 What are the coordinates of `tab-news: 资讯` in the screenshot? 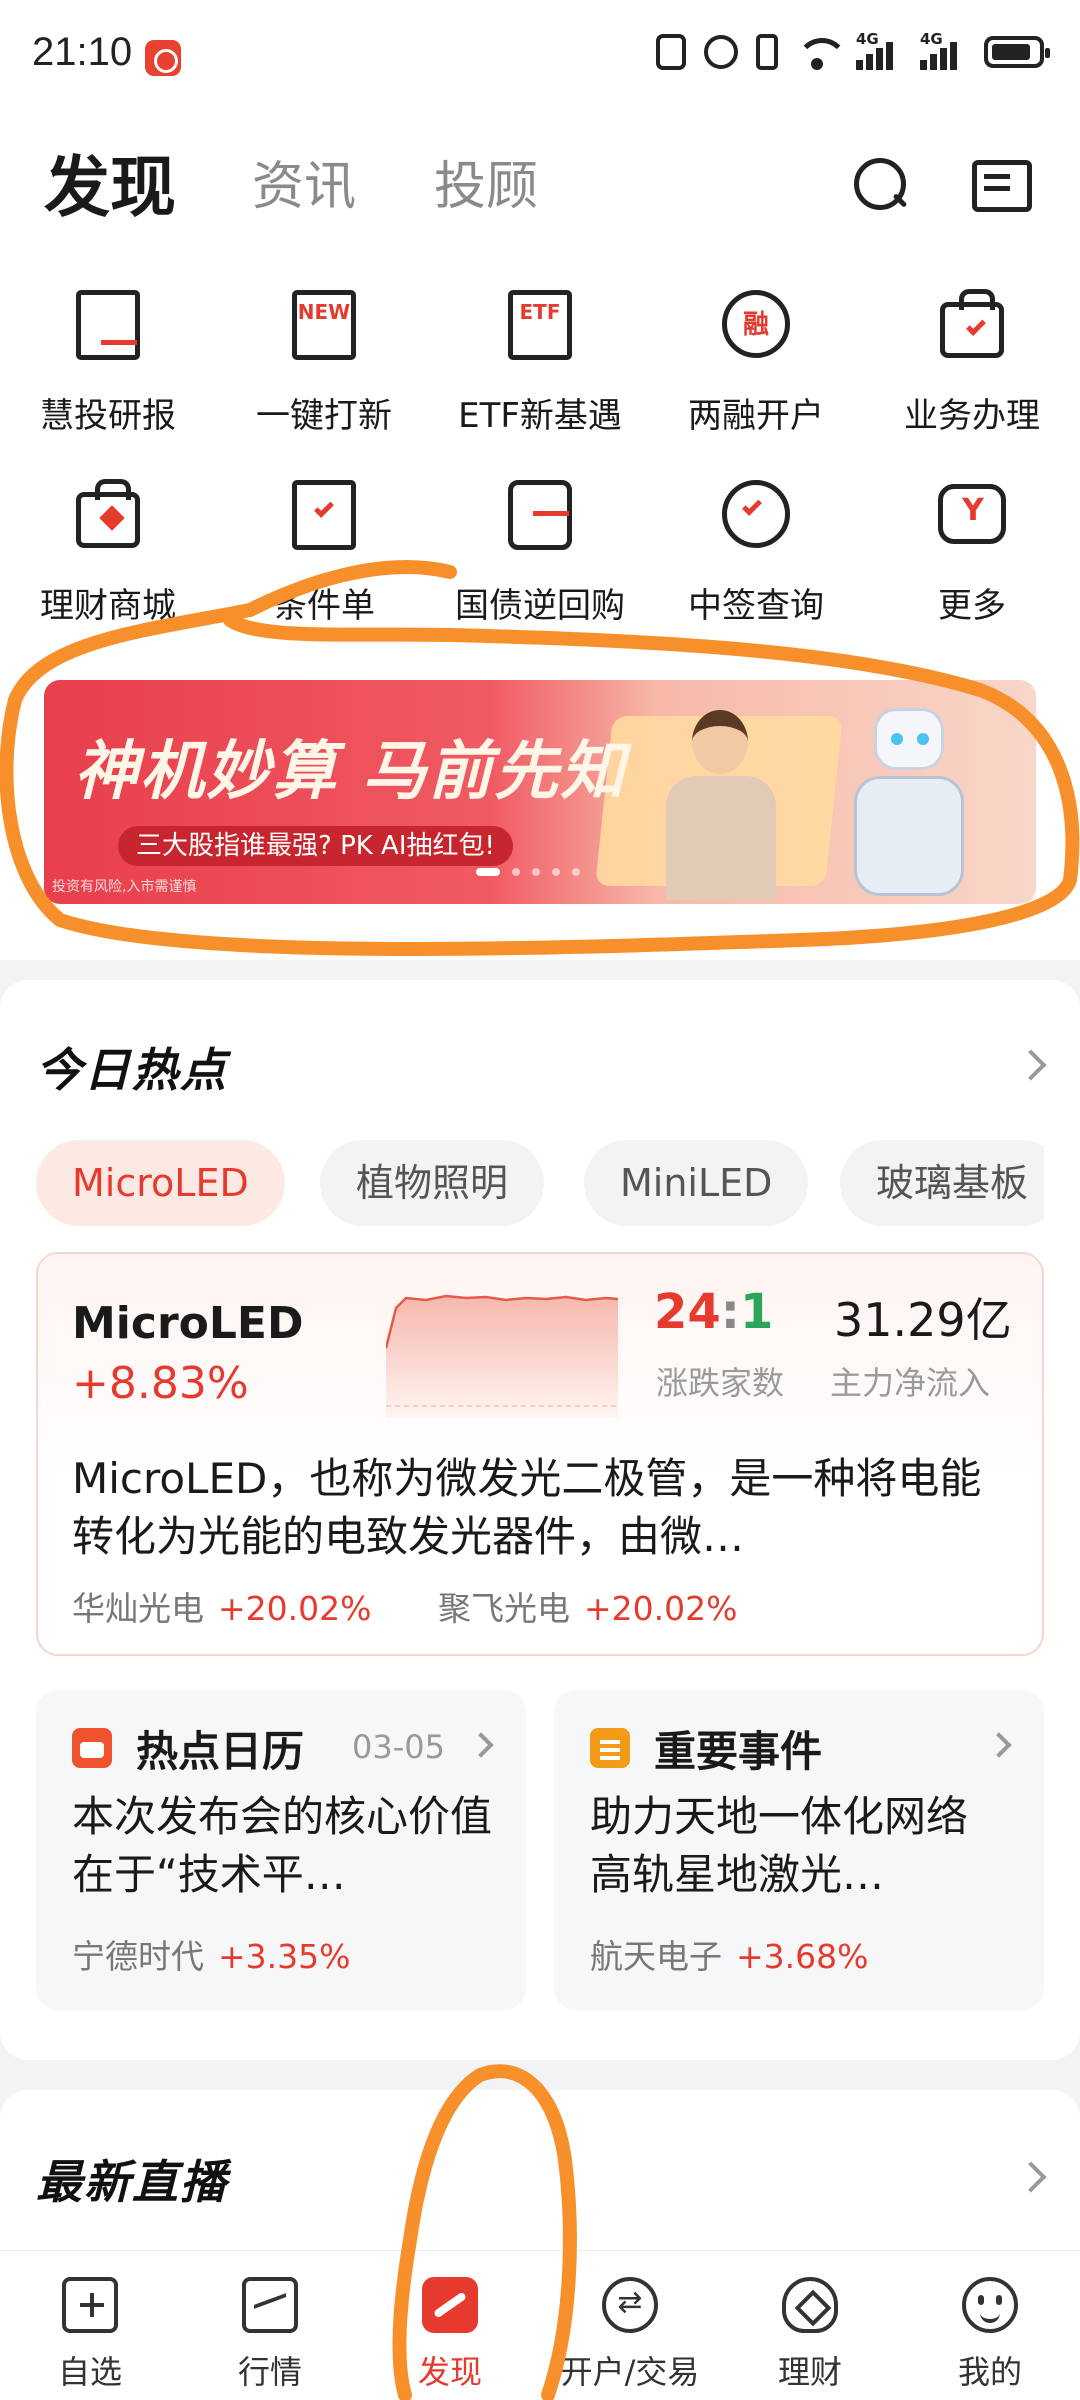 It's located at (304, 181).